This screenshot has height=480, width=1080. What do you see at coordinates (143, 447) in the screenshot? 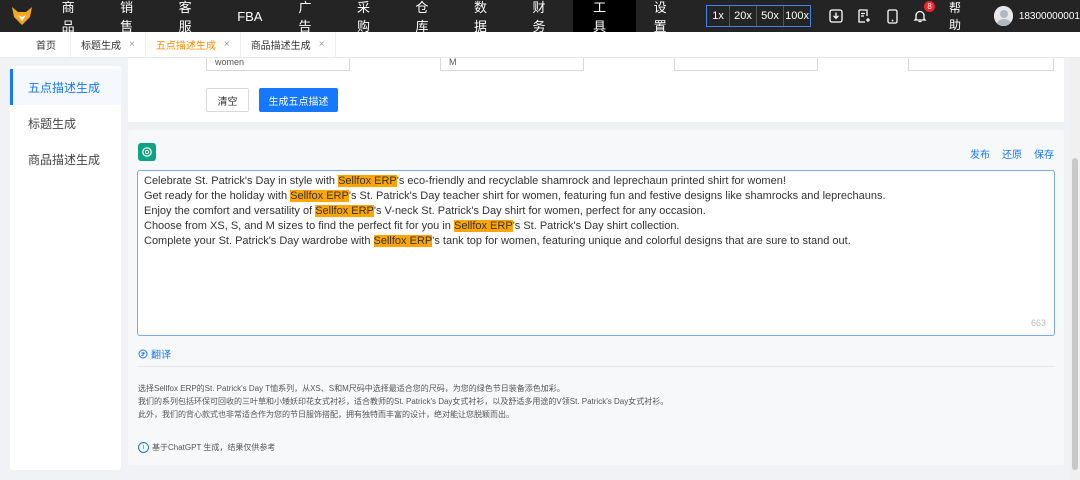
I see `info-icon: i` at bounding box center [143, 447].